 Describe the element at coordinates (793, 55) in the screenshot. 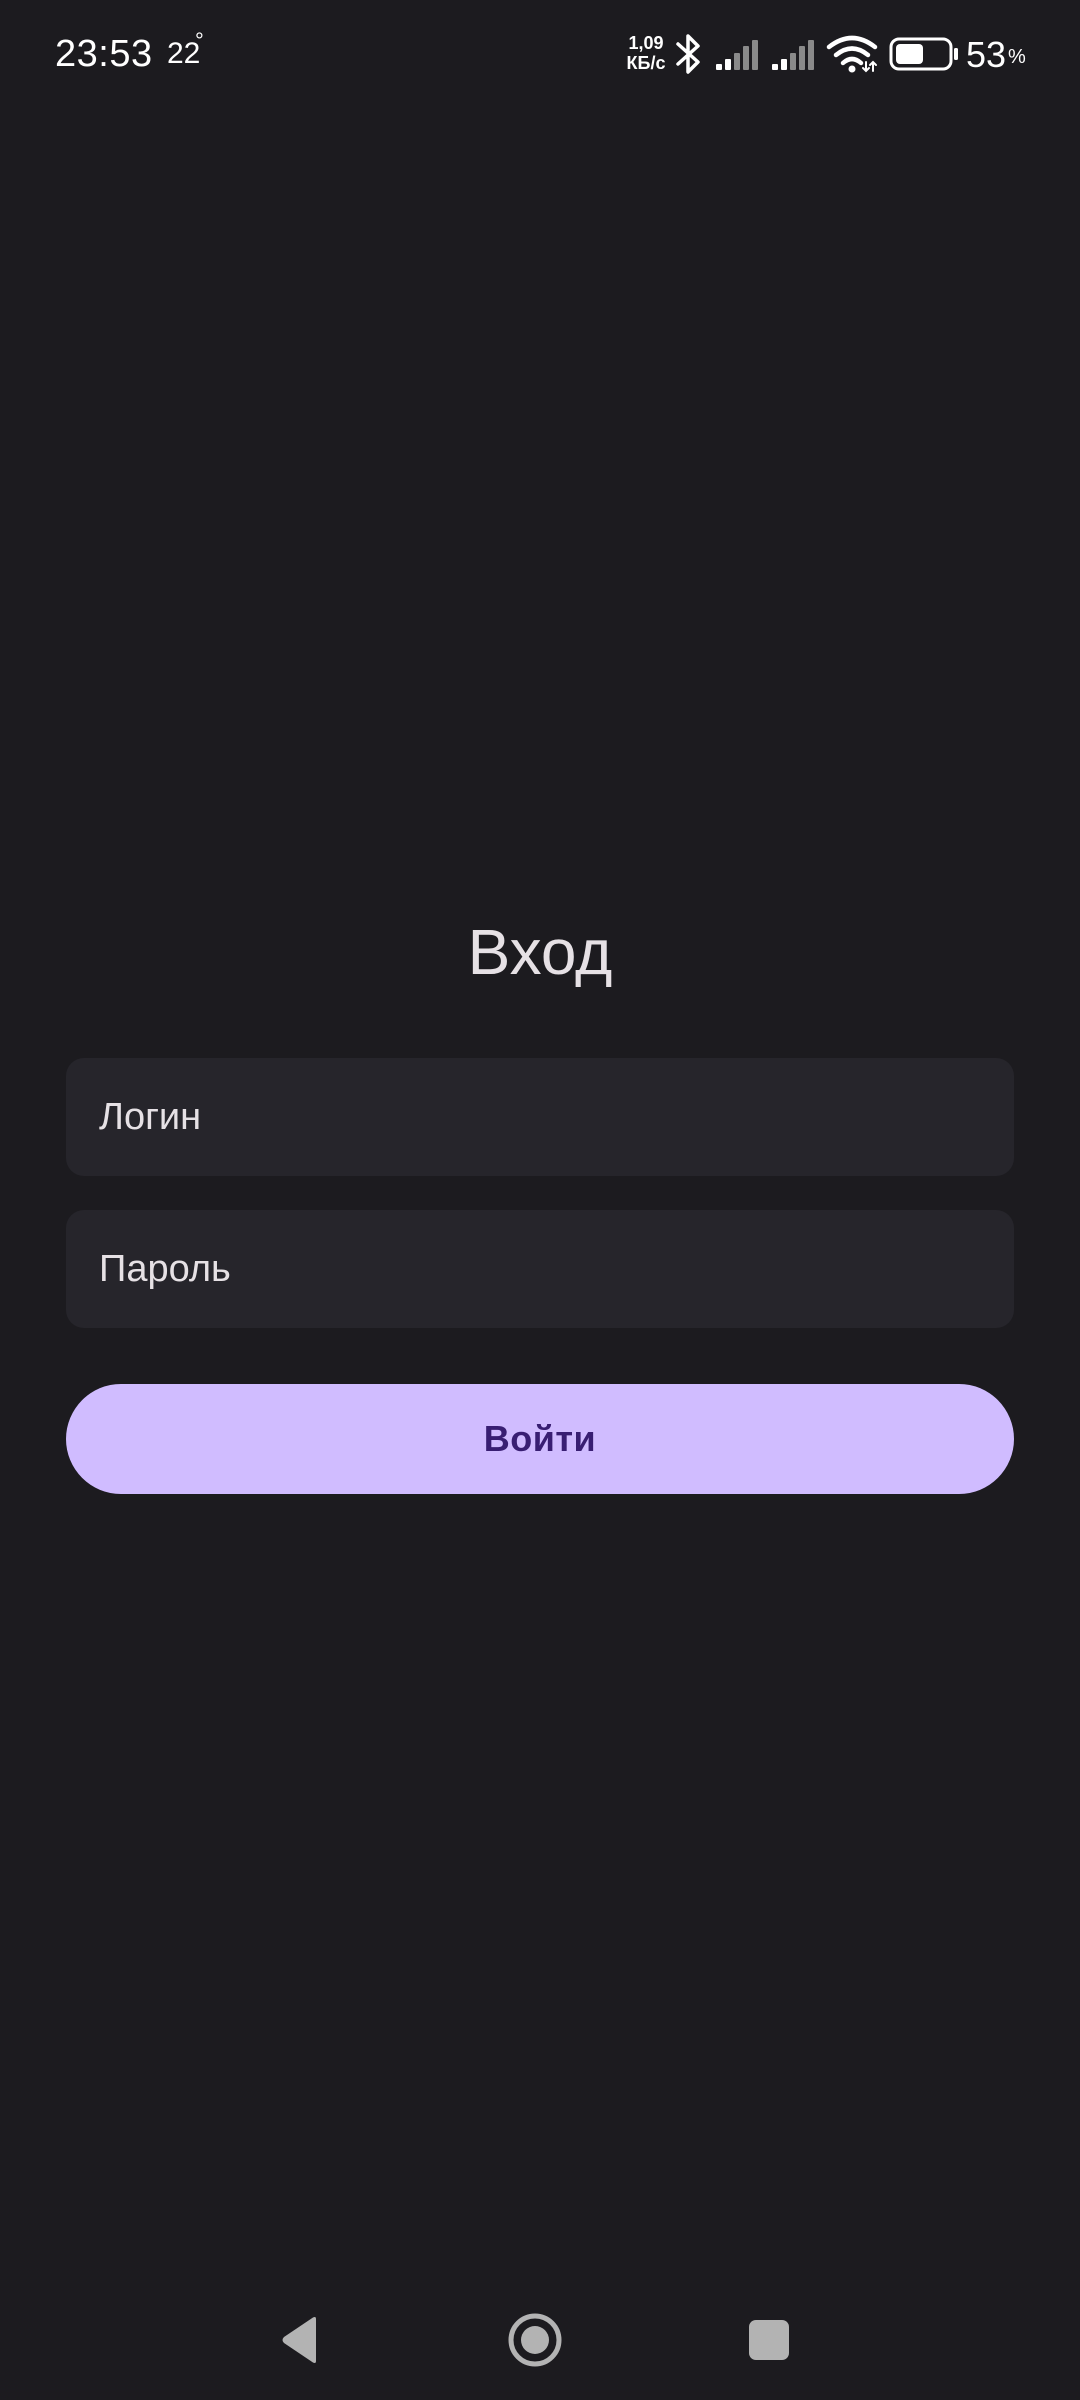

I see `signal-sim2-icon` at that location.